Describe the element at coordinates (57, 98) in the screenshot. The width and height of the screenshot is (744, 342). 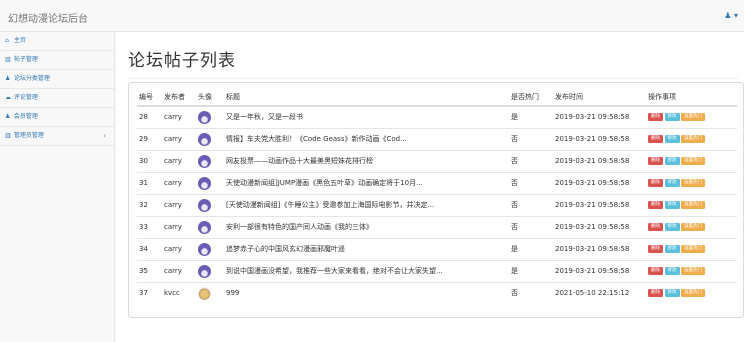
I see `sidebar-item-comments: ☁ 评论管理` at that location.